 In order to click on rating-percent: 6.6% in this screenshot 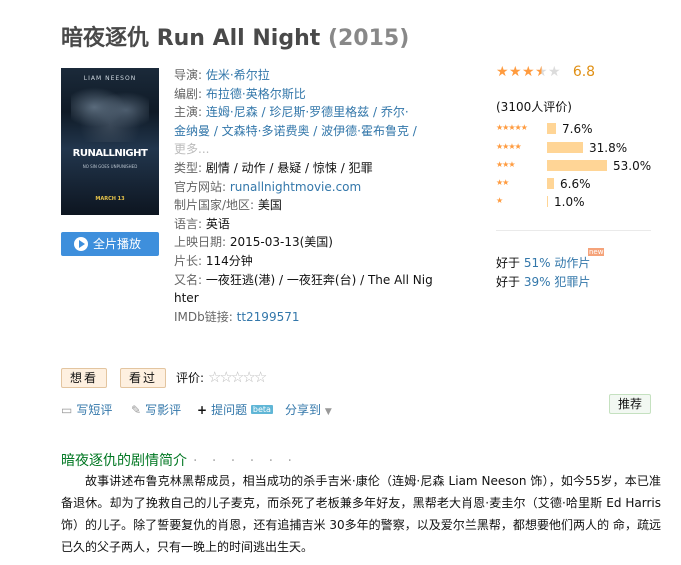, I will do `click(575, 184)`.